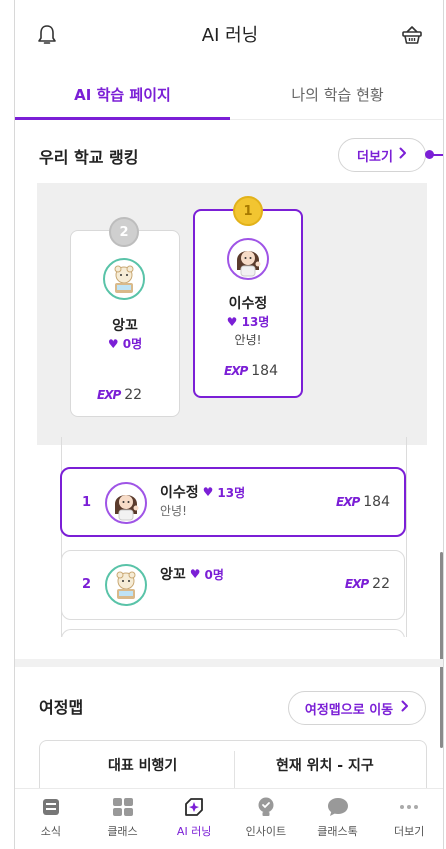  What do you see at coordinates (122, 95) in the screenshot?
I see `tab-ai-learning-page: AI 학습 페이지` at bounding box center [122, 95].